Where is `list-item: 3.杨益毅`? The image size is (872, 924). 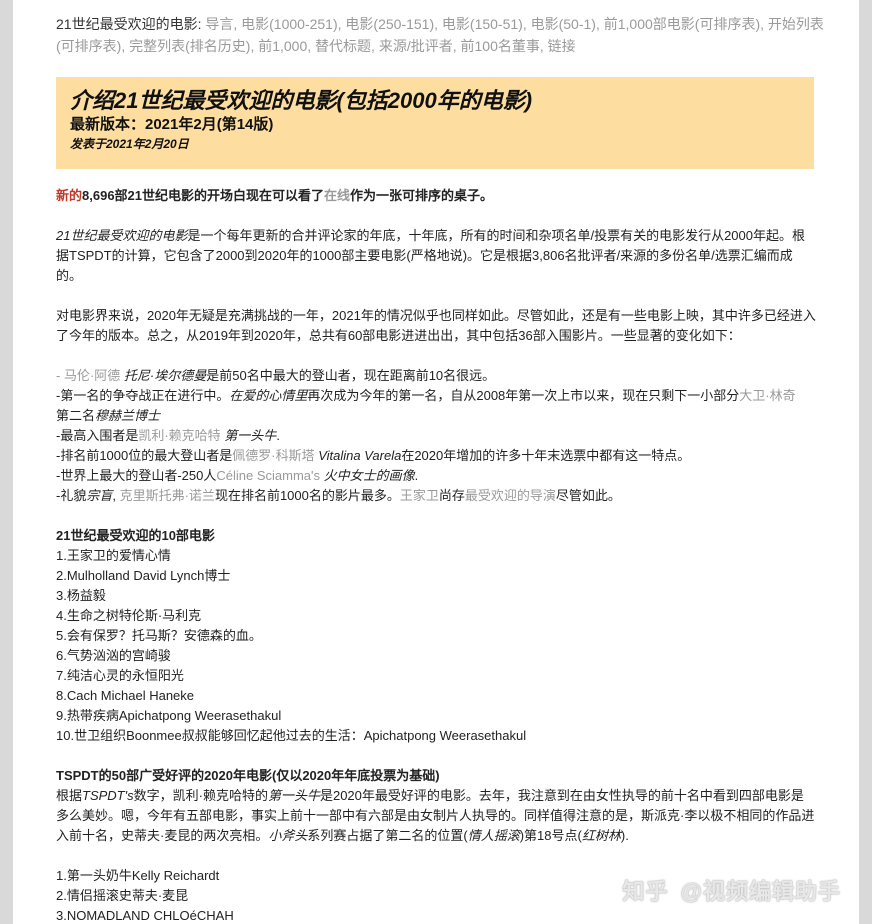 list-item: 3.杨益毅 is located at coordinates (81, 595).